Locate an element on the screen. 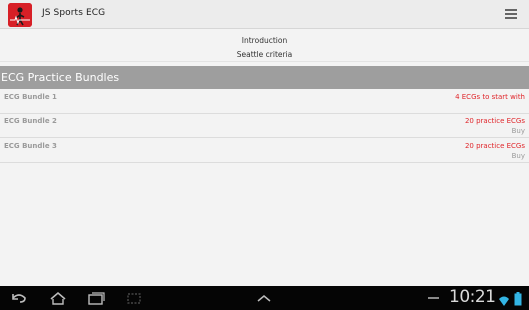 This screenshot has height=310, width=529. bundle-row-3: ECG Bundle 3 20 practice ECGs Buy is located at coordinates (264, 151).